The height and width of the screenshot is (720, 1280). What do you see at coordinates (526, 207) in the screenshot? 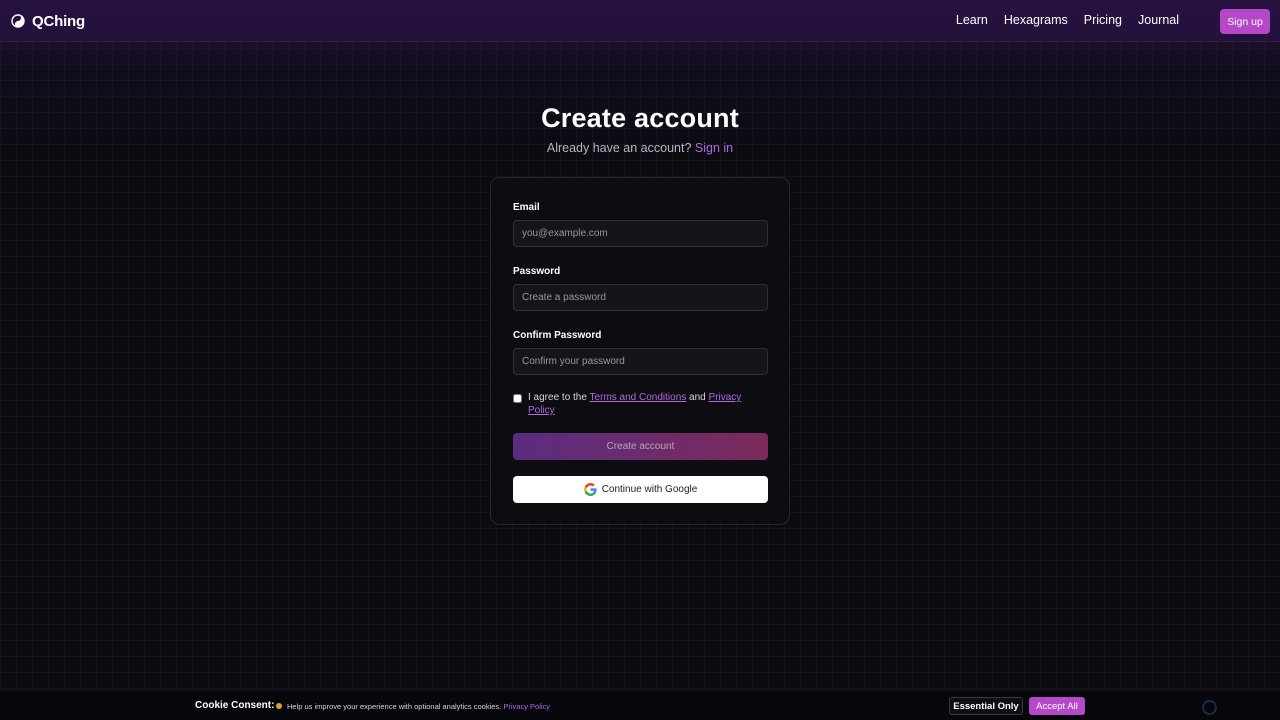
I see `email-label: Email` at bounding box center [526, 207].